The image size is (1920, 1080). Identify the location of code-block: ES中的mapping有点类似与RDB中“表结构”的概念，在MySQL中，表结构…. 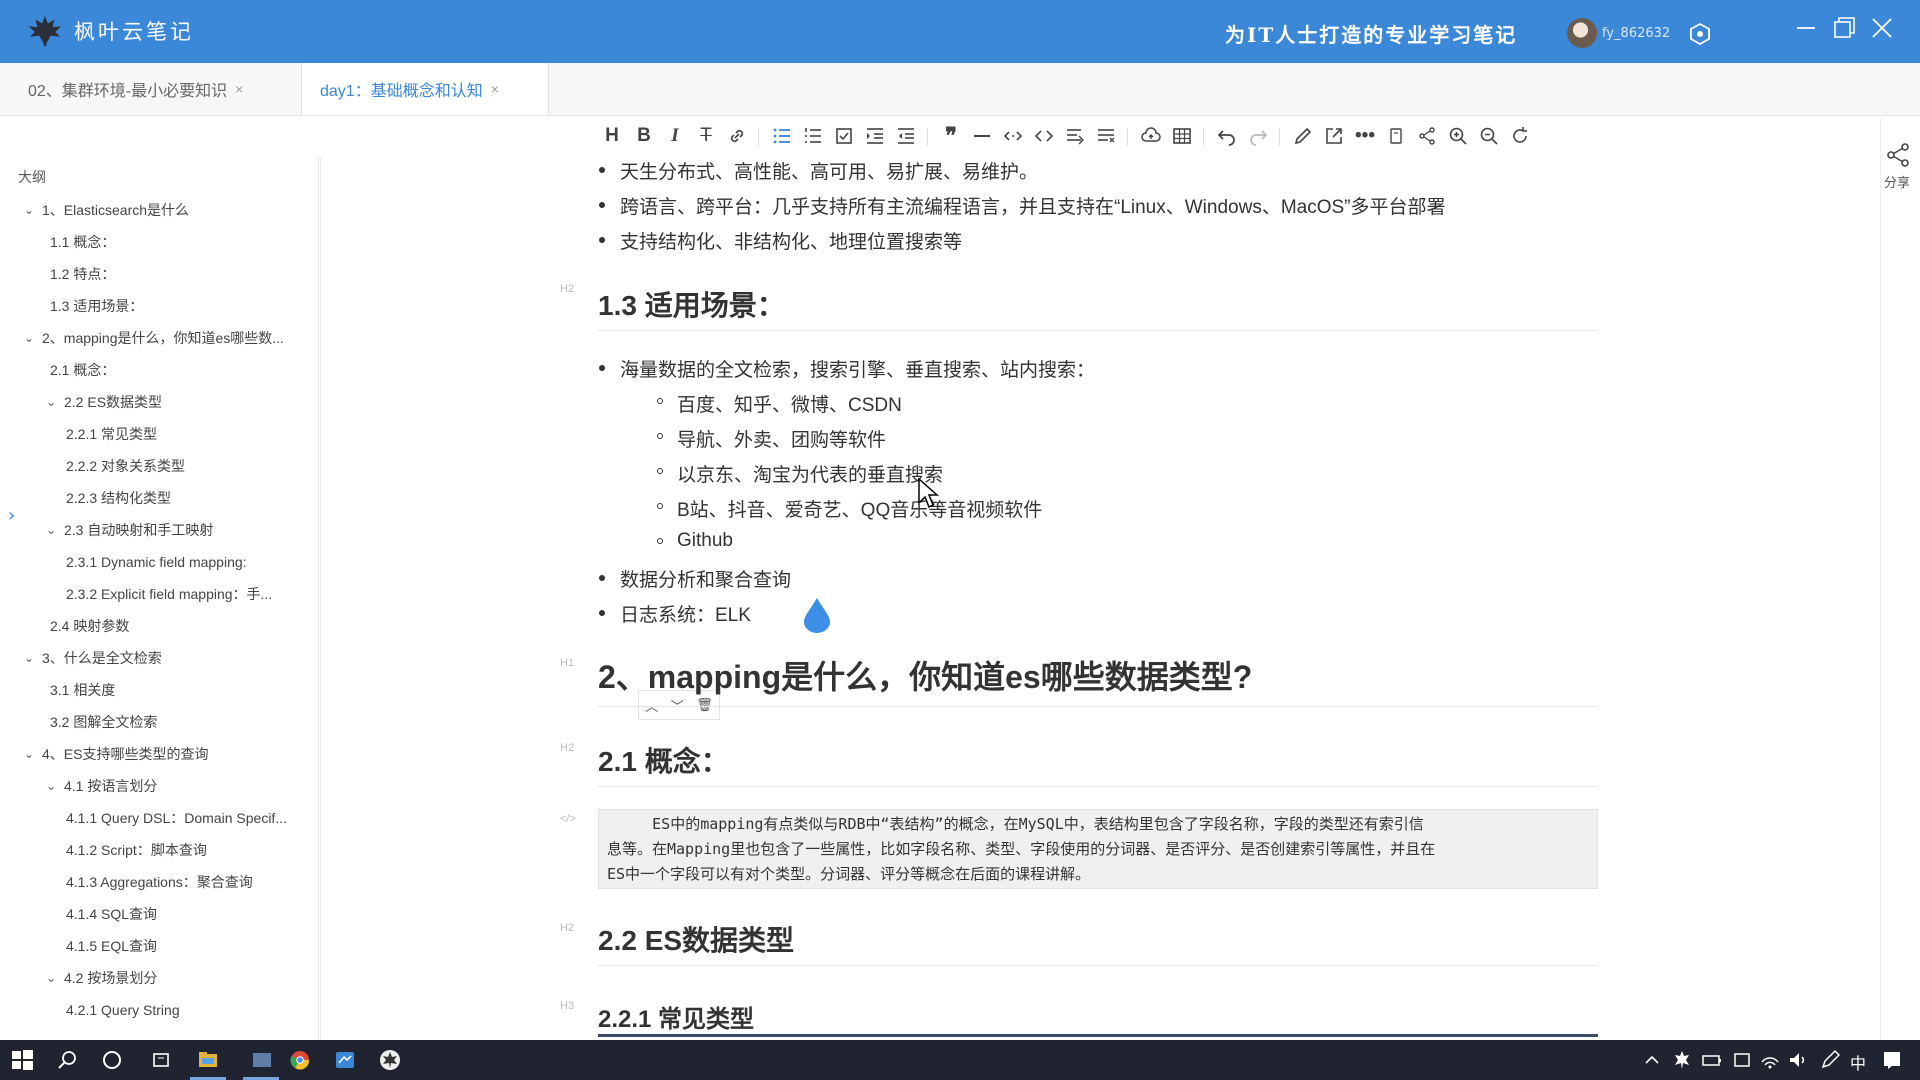
(1098, 849).